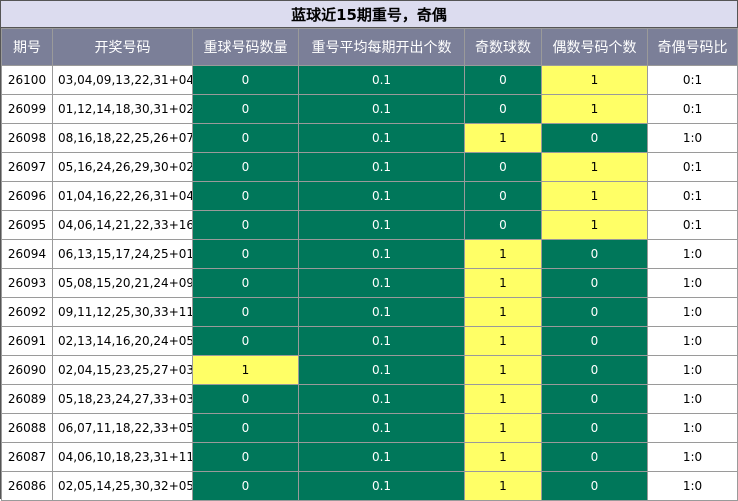 The width and height of the screenshot is (738, 501). I want to click on header-period: 期号, so click(27, 47).